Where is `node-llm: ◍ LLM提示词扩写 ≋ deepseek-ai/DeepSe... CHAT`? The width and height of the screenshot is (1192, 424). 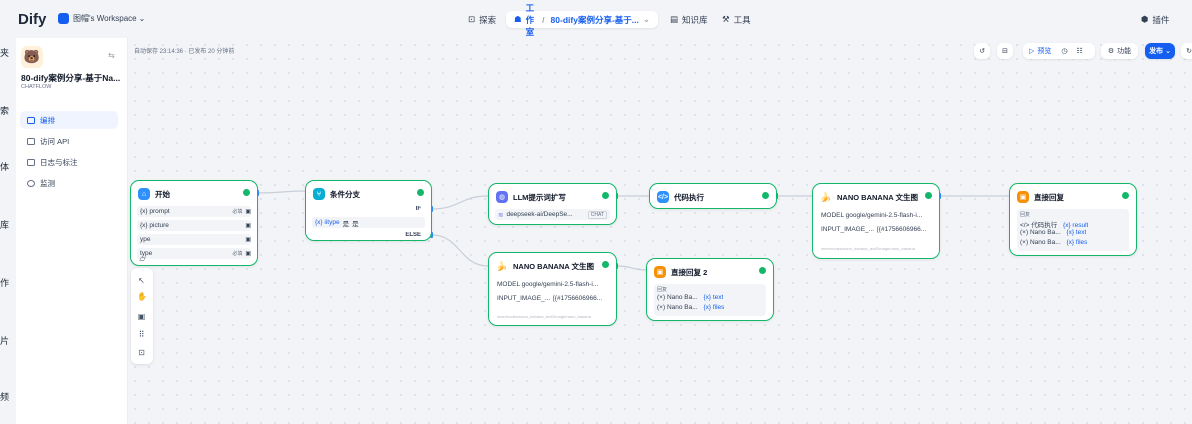
node-llm: ◍ LLM提示词扩写 ≋ deepseek-ai/DeepSe... CHAT is located at coordinates (552, 204).